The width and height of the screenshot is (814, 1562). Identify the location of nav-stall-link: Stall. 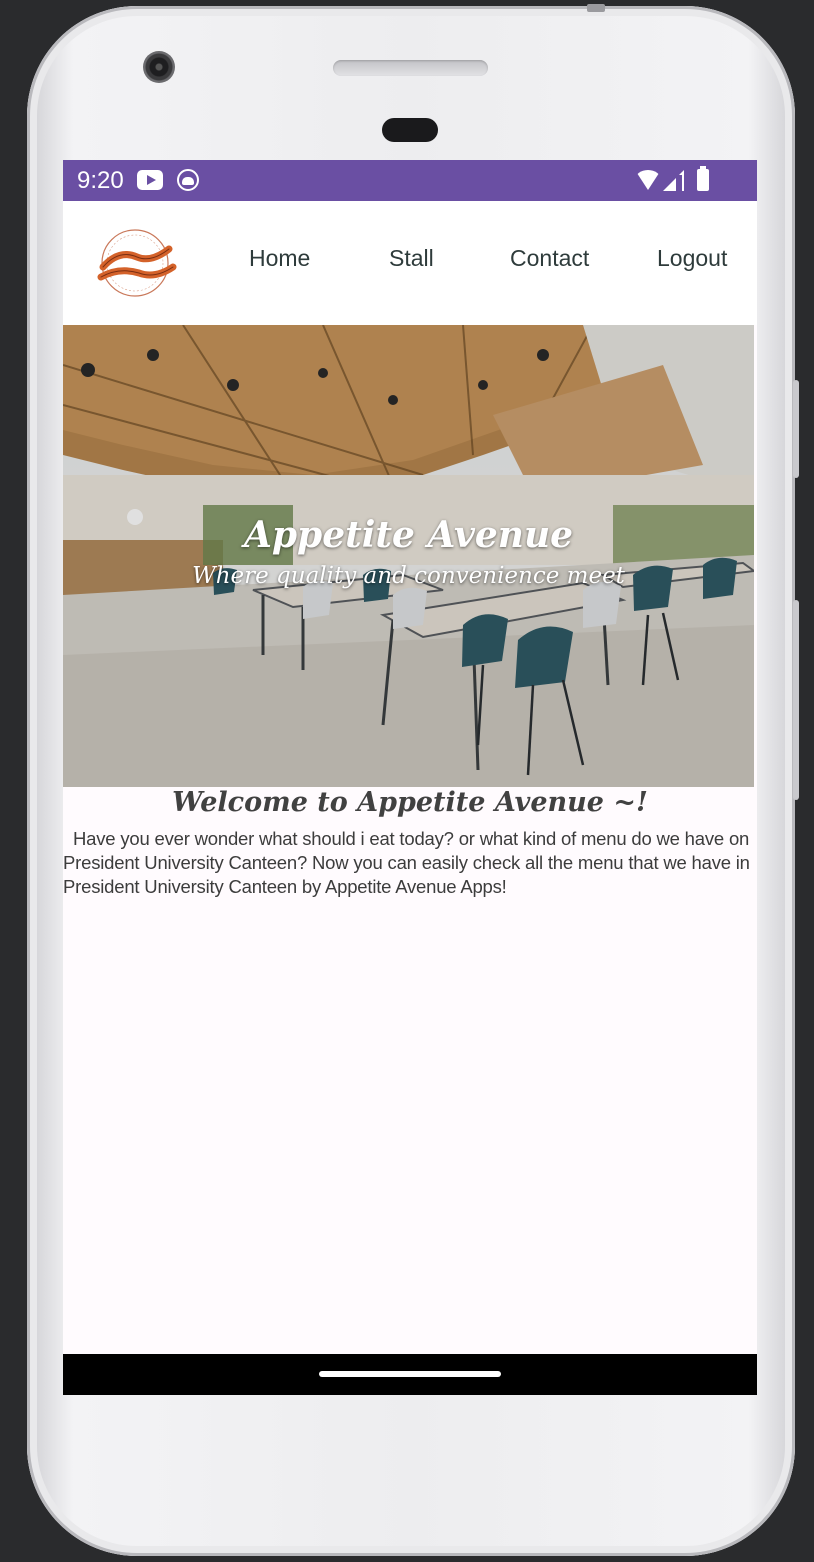
(411, 258).